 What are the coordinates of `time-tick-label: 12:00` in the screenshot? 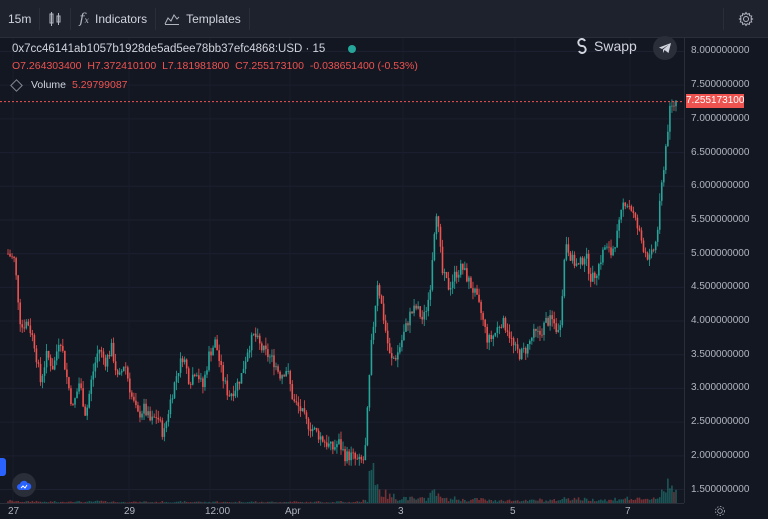 It's located at (218, 511).